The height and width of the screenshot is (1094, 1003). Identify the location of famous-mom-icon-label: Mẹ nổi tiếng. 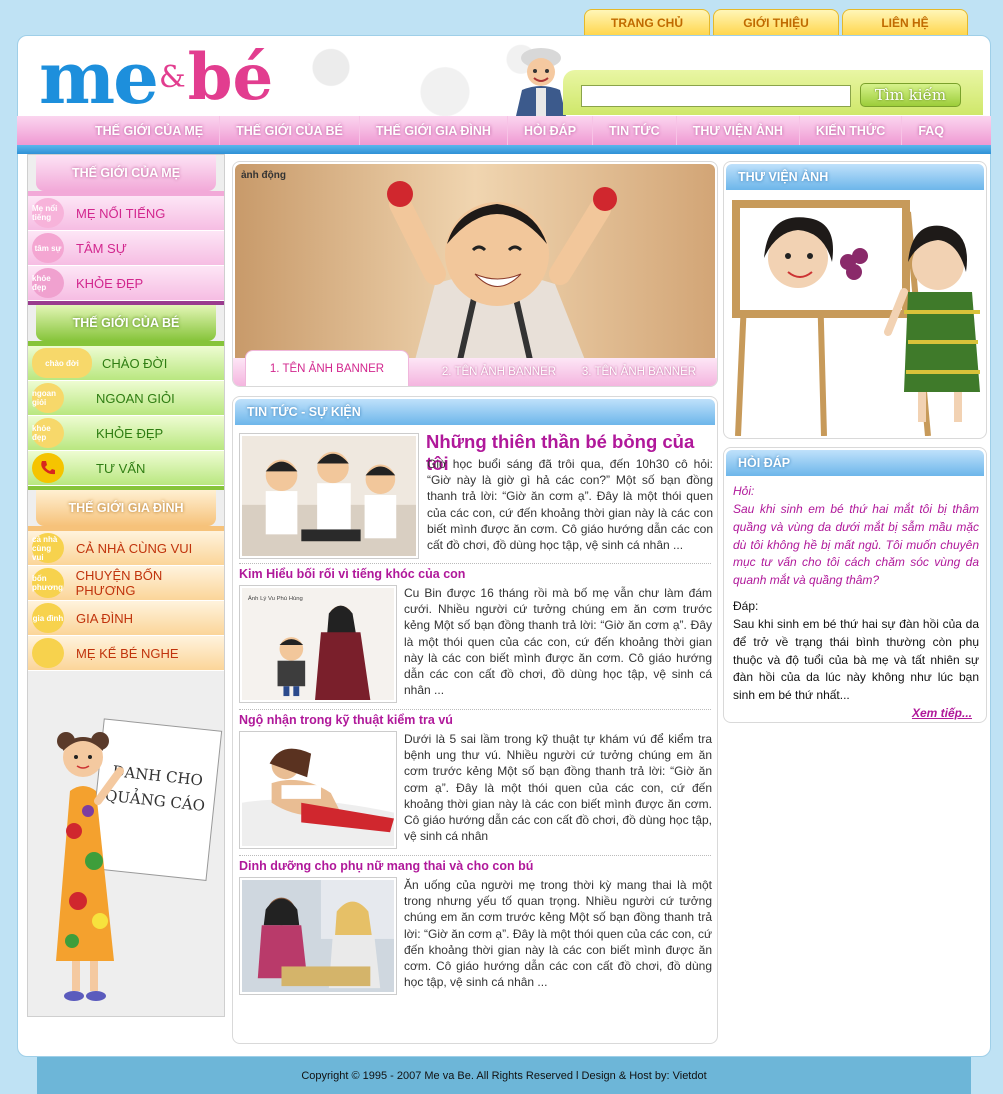
(45, 213).